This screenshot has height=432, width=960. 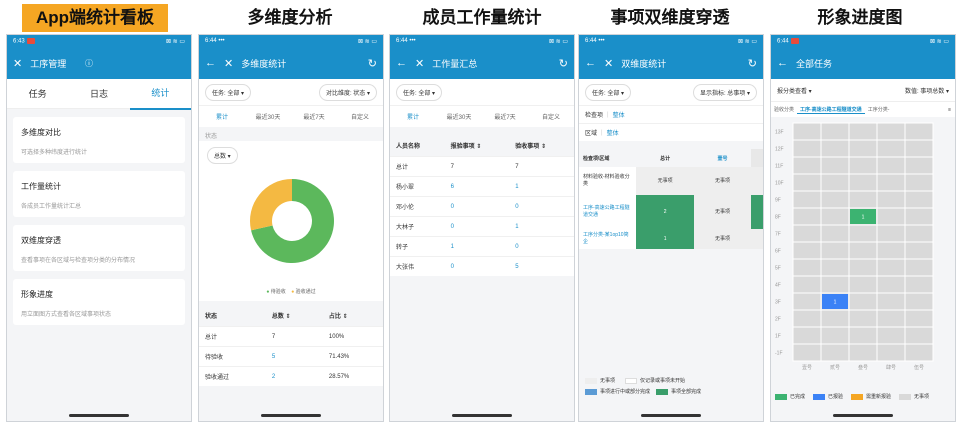 What do you see at coordinates (99, 140) in the screenshot?
I see `card-multi-compare: 多维度对比 可选择多种纬度进行统计` at bounding box center [99, 140].